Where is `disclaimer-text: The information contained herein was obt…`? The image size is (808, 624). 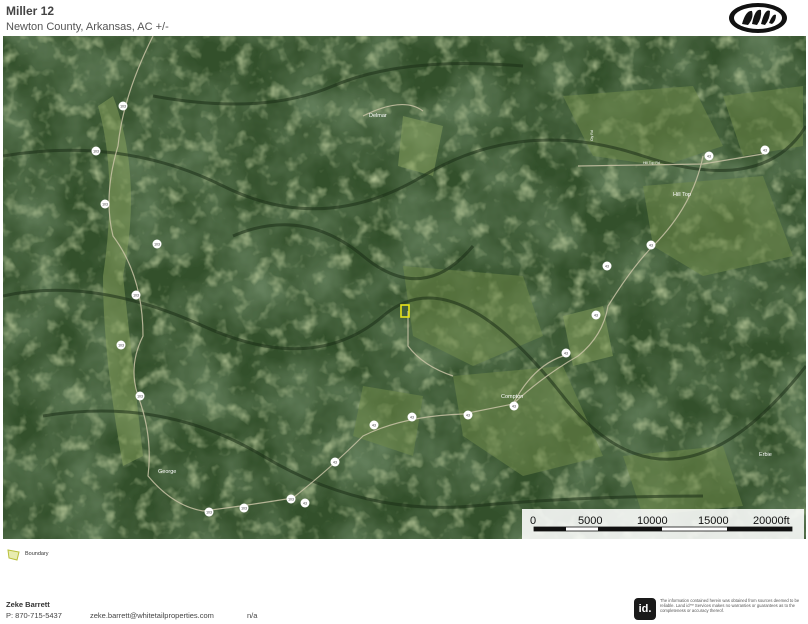
disclaimer-text: The information contained herein was obt… is located at coordinates (730, 605).